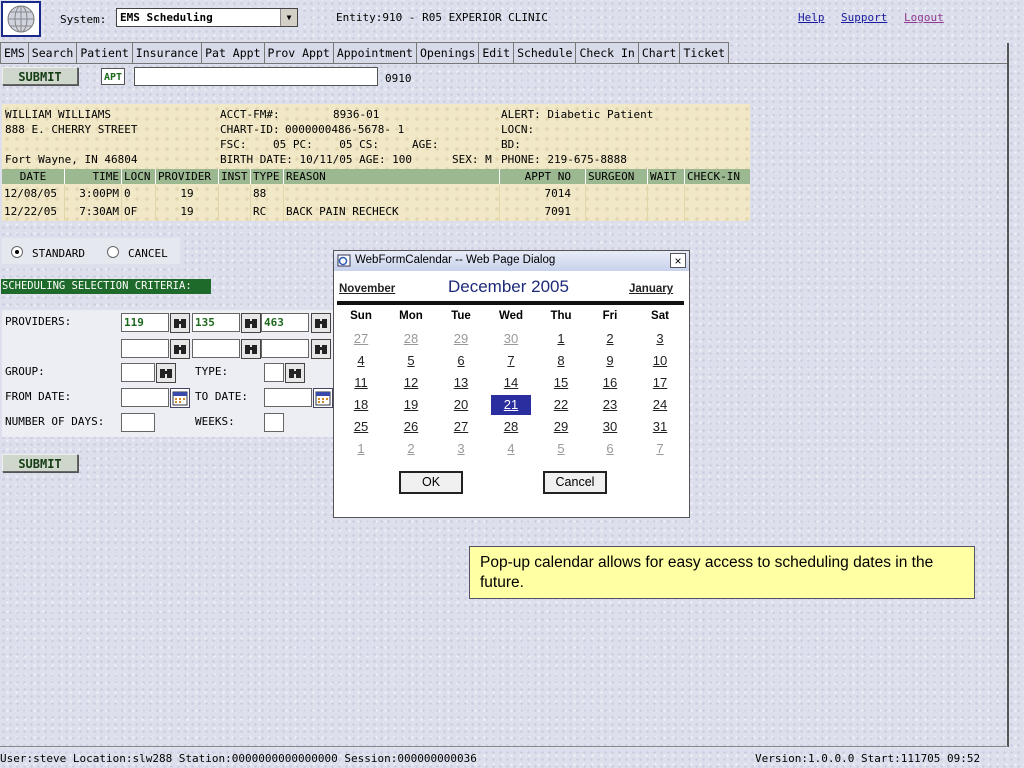 The height and width of the screenshot is (768, 1024). I want to click on nav-tab-chart: Chart, so click(658, 53).